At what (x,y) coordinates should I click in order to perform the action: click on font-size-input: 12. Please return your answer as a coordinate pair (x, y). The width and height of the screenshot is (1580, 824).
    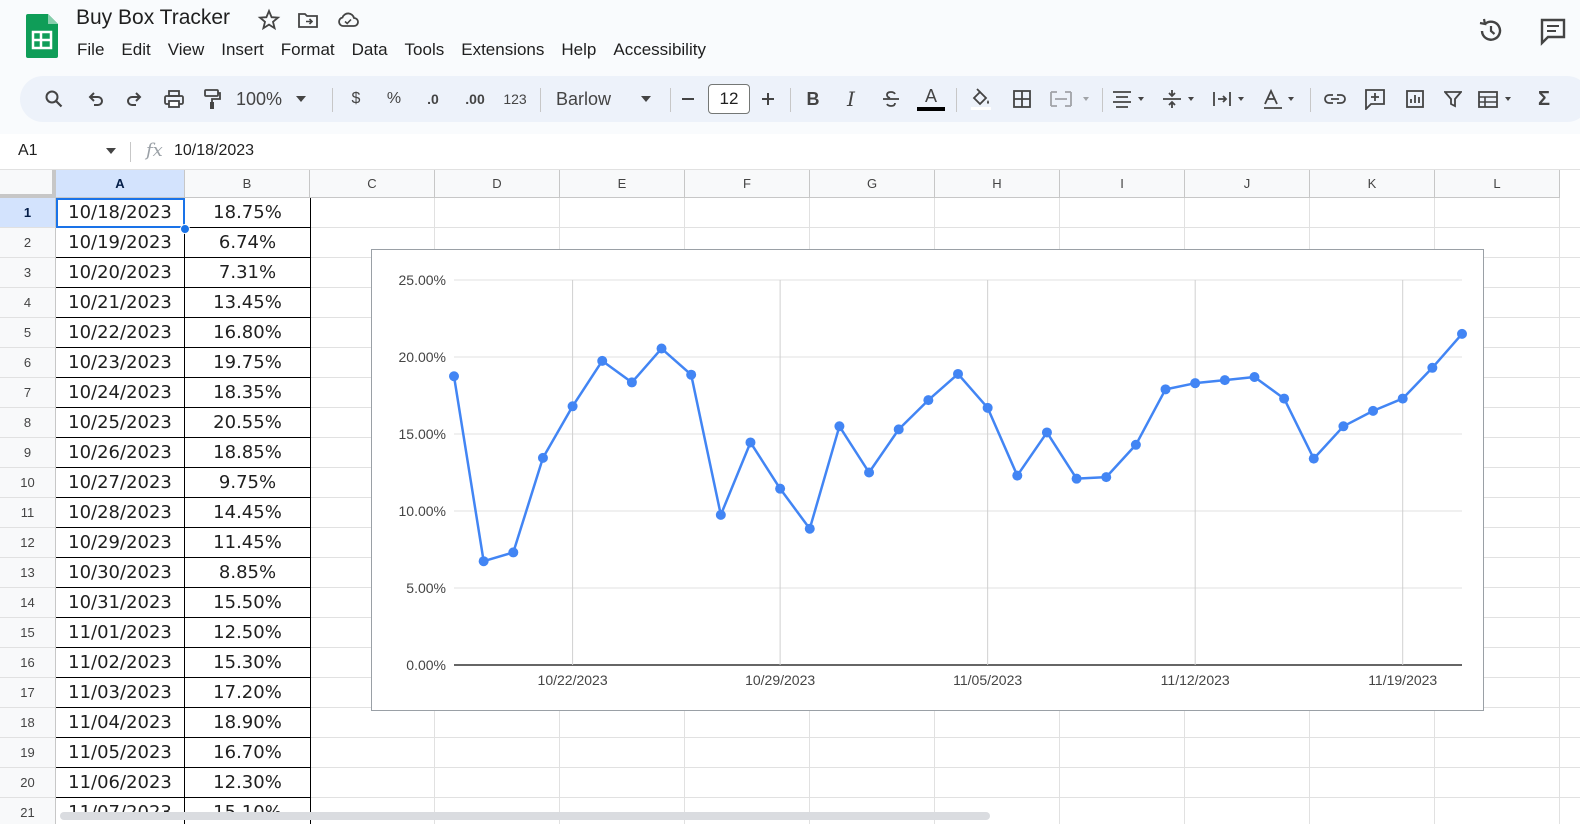
    Looking at the image, I should click on (729, 99).